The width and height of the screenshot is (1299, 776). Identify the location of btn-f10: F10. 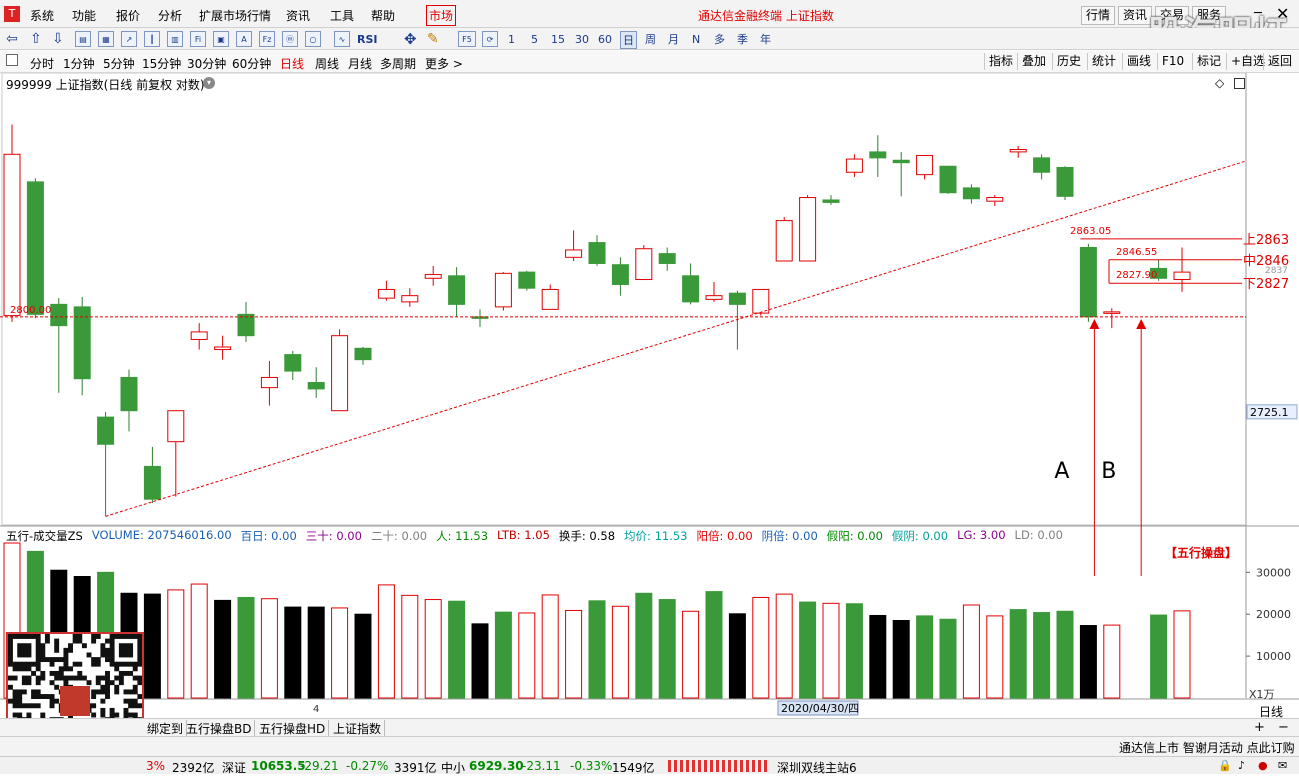
(1172, 61).